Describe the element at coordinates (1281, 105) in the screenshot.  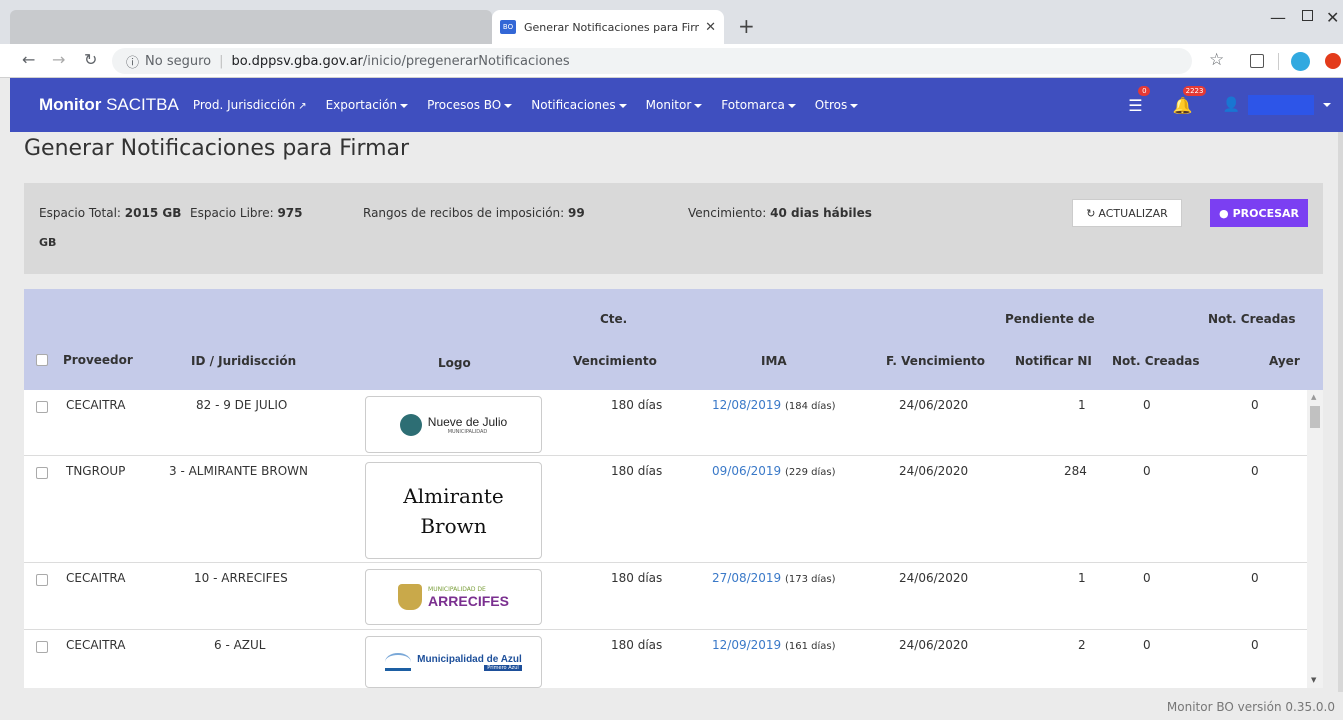
I see `user-name-redacted` at that location.